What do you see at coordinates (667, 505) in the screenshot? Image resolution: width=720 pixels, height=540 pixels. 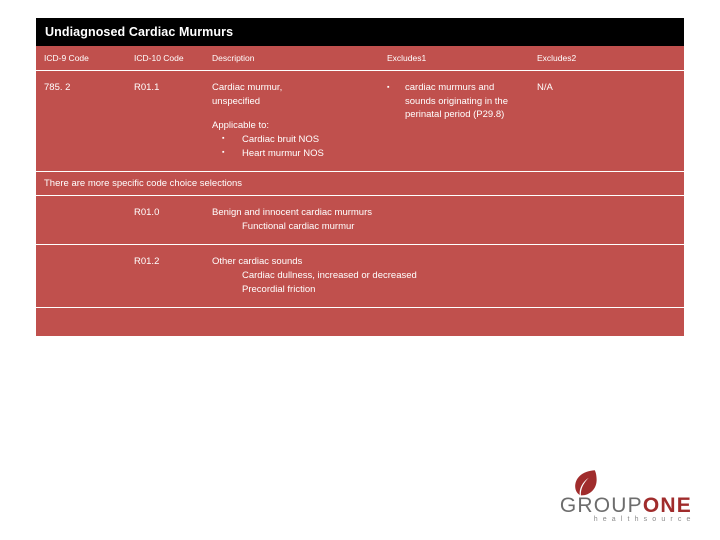 I see `logo-word-one: ONE` at bounding box center [667, 505].